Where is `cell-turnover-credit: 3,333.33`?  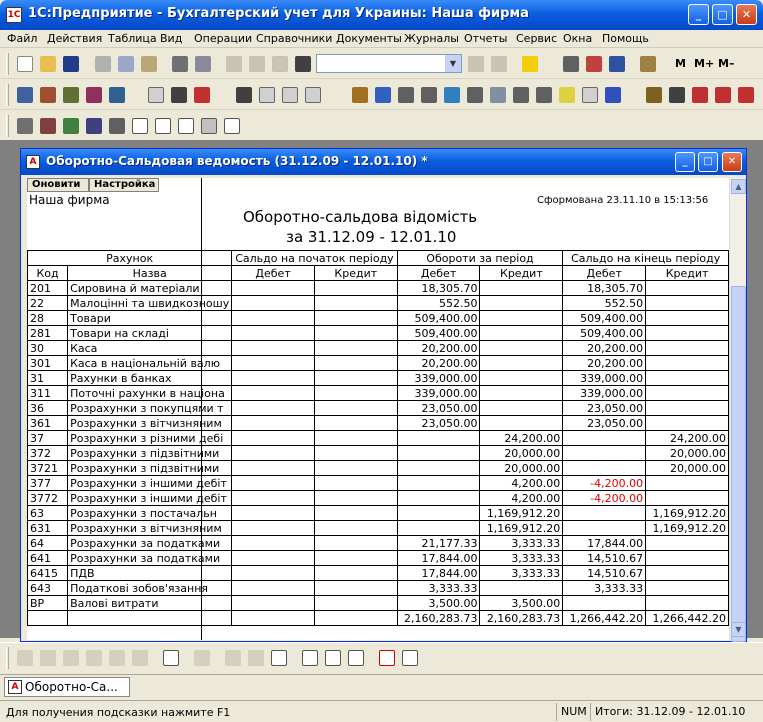
cell-turnover-credit: 3,333.33 is located at coordinates (521, 558).